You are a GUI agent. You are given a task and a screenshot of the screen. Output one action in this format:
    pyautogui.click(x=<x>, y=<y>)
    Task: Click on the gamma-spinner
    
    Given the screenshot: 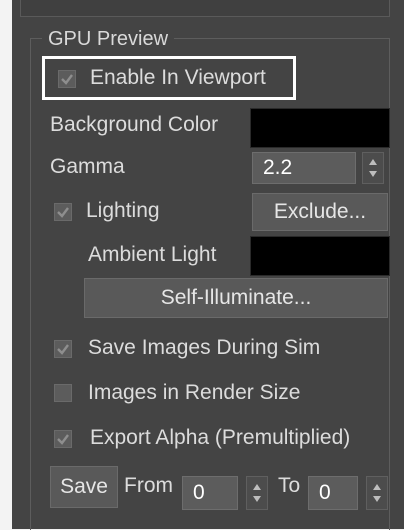 What is the action you would take?
    pyautogui.click(x=373, y=168)
    